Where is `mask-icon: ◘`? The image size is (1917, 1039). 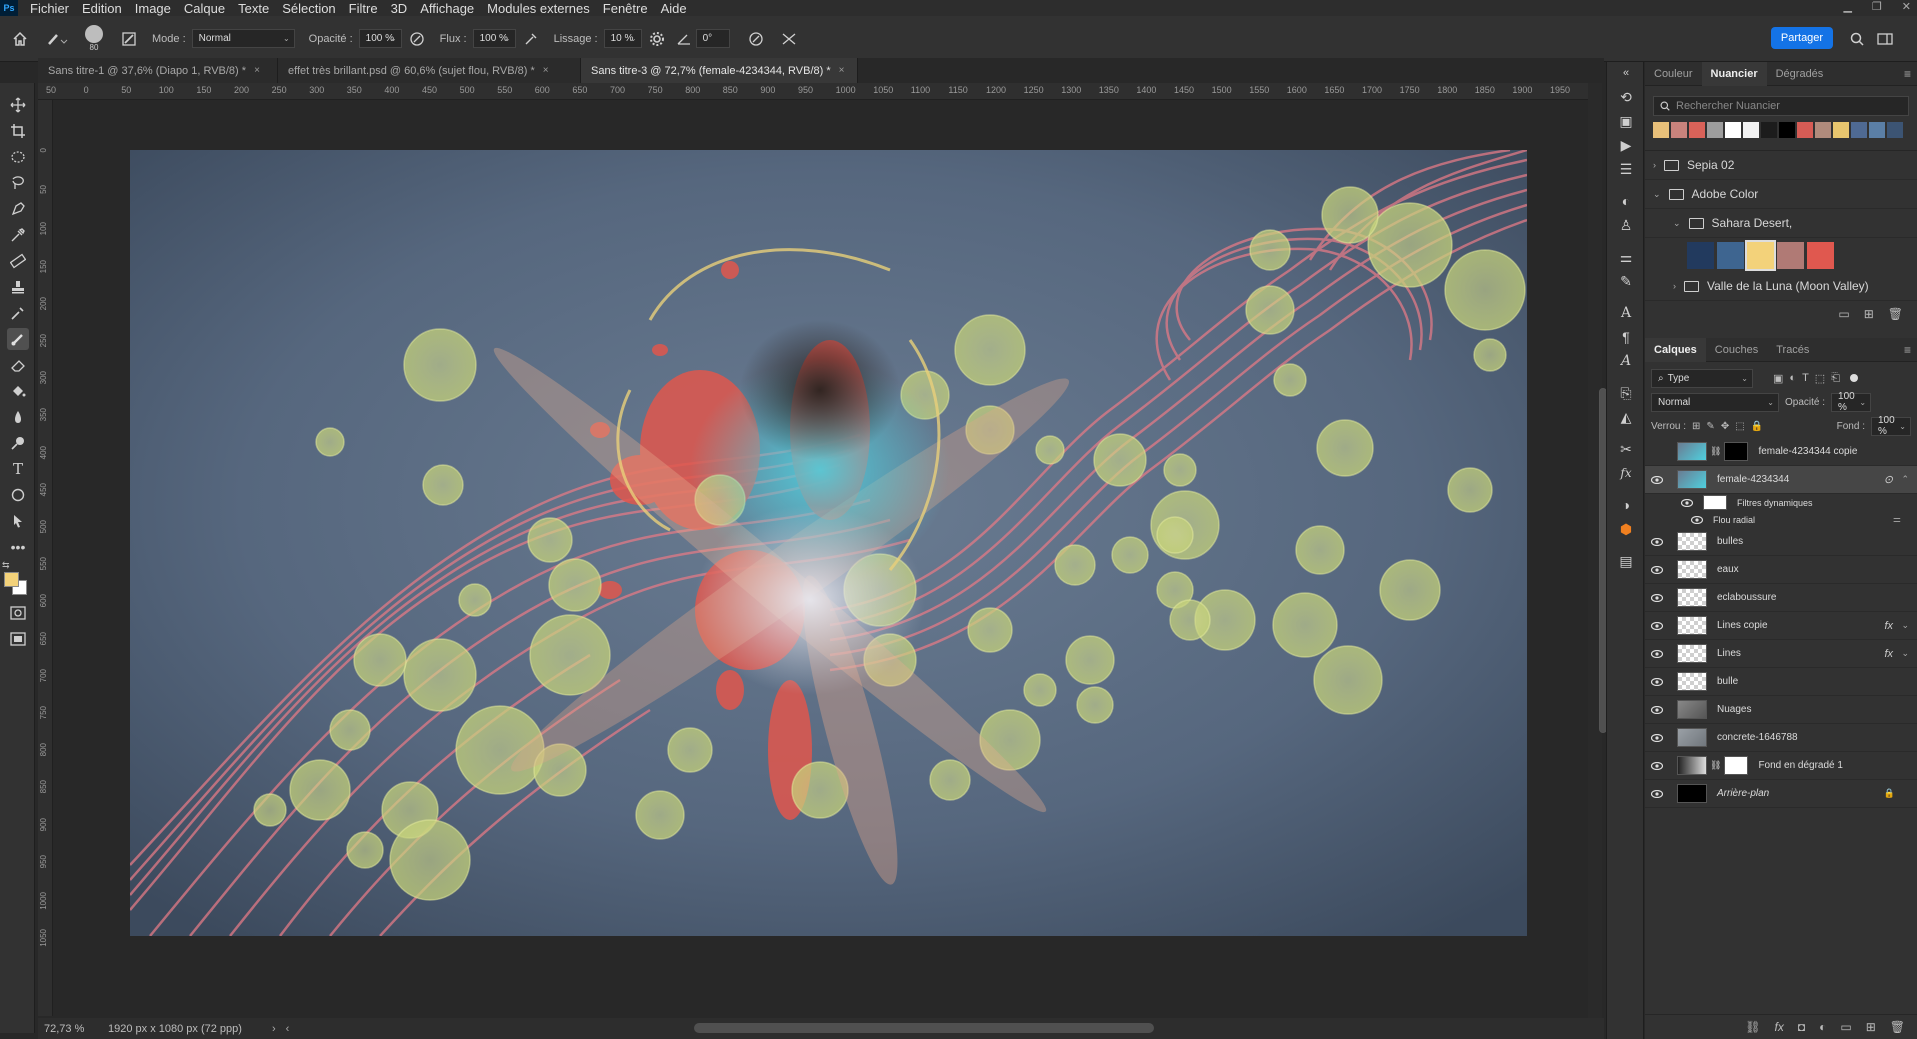 mask-icon: ◘ is located at coordinates (1801, 1027).